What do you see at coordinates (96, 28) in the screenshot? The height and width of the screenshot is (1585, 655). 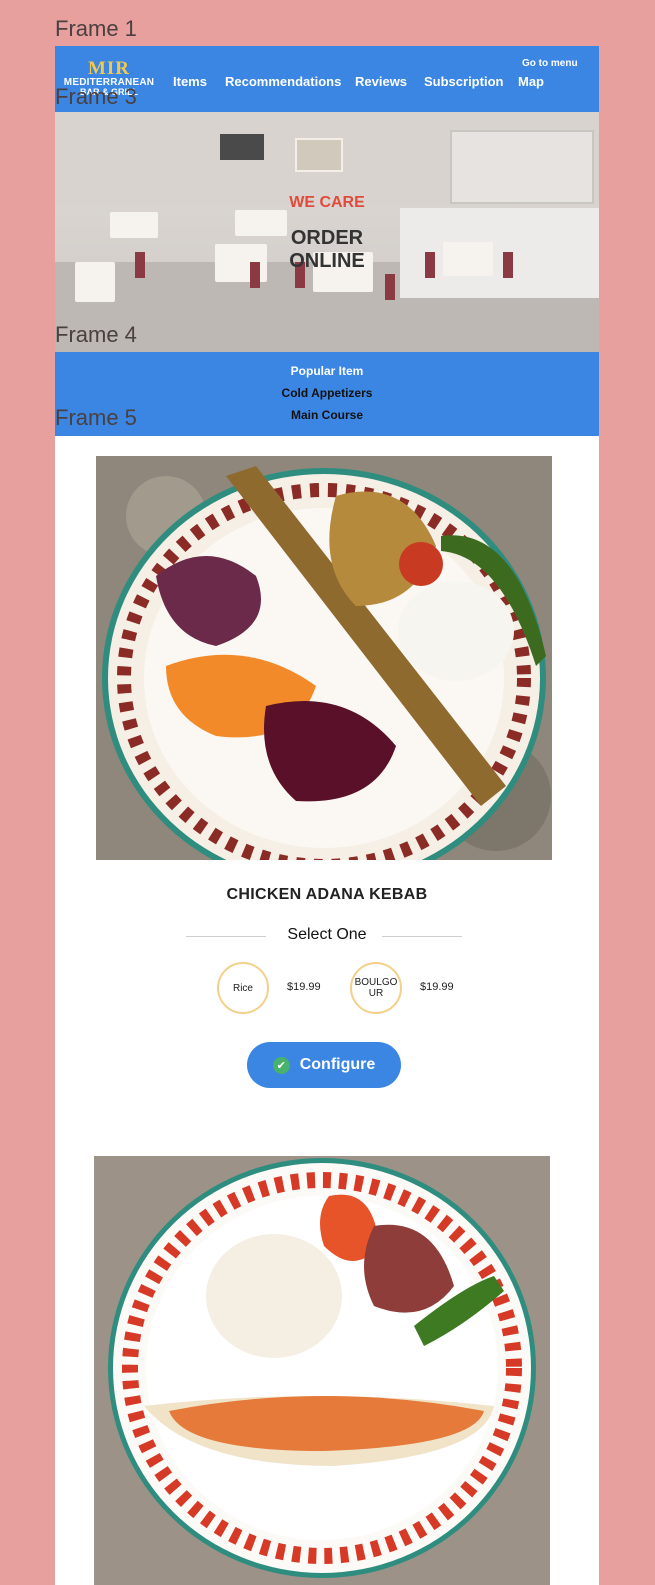 I see `frame-1-label: Frame 1` at bounding box center [96, 28].